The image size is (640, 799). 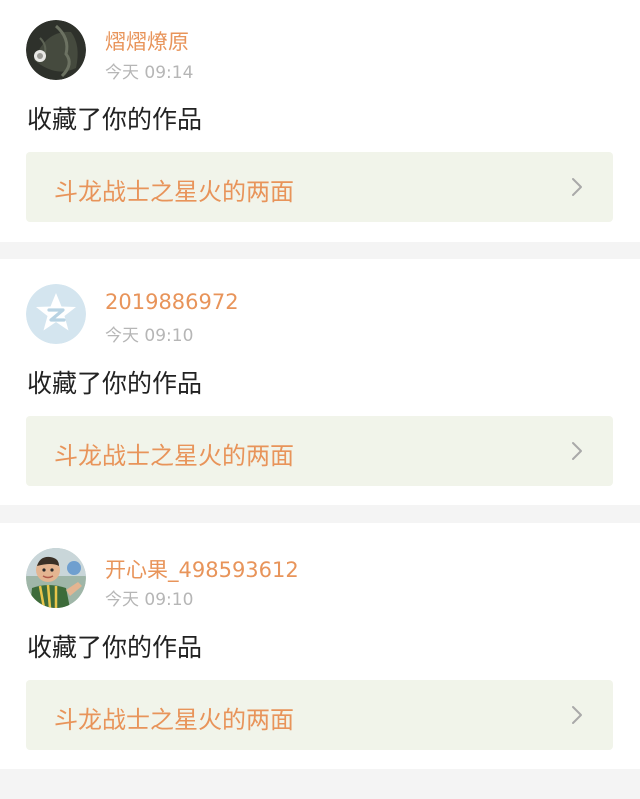 I want to click on username: 开心果_498593612, so click(x=202, y=569).